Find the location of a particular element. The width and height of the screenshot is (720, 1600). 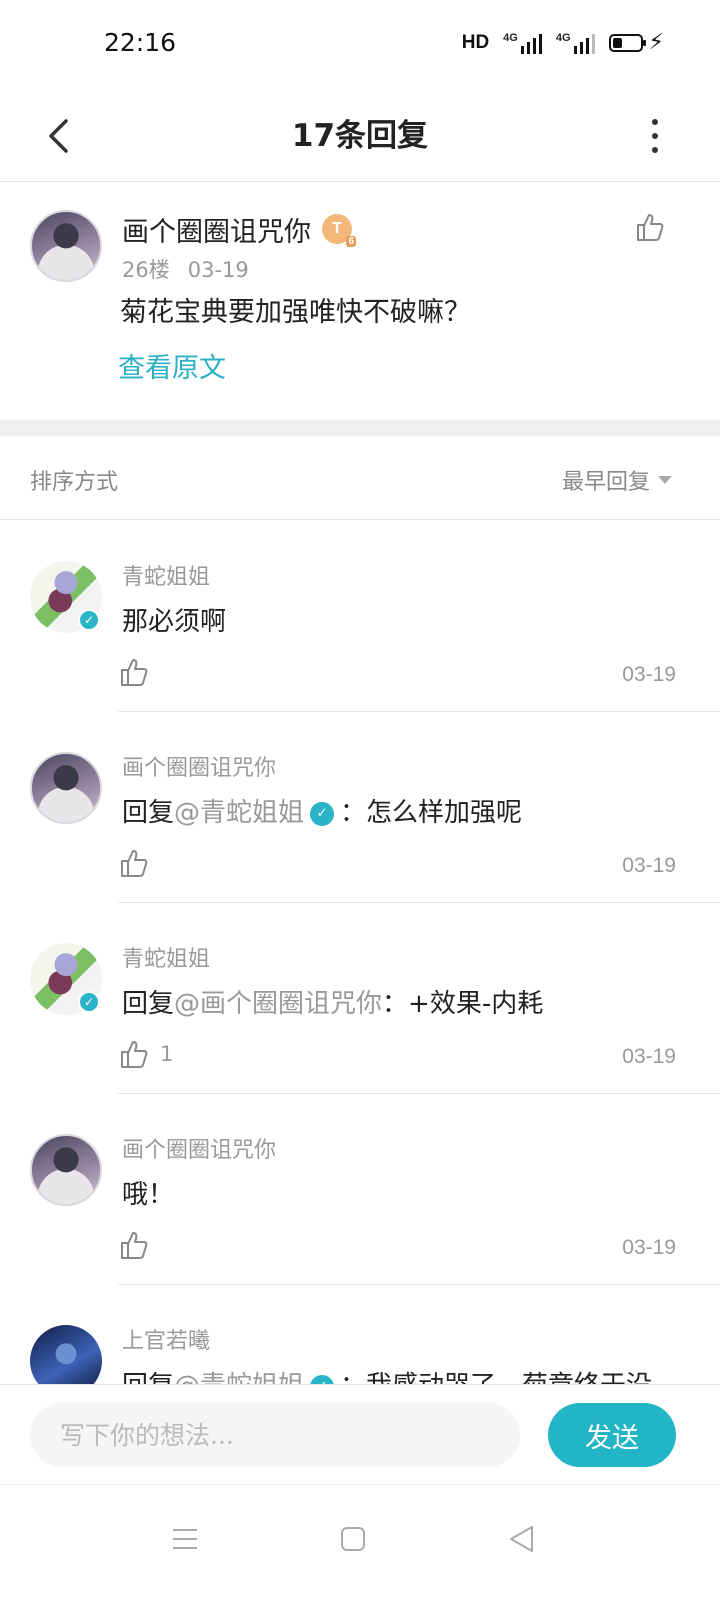

top-app-bar: 17条回复 is located at coordinates (360, 136).